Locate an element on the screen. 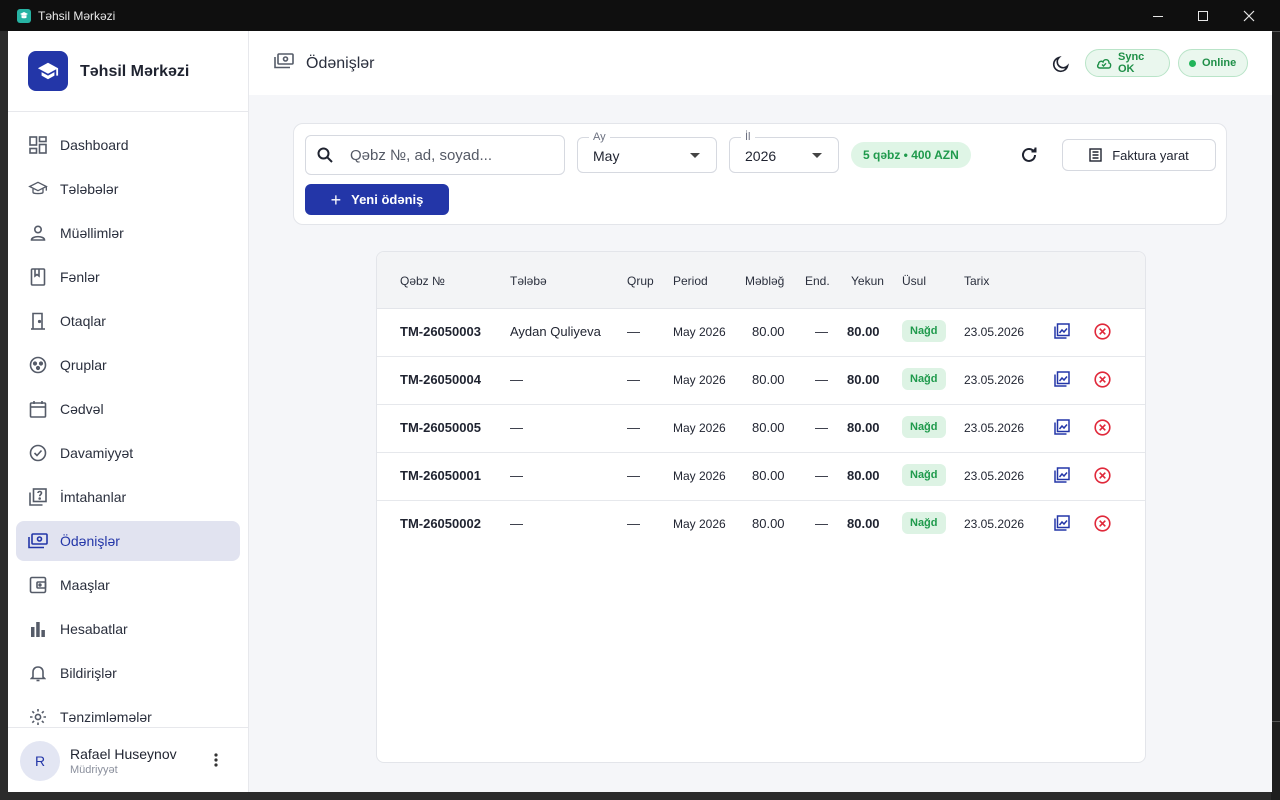  gear-icon is located at coordinates (38, 717).